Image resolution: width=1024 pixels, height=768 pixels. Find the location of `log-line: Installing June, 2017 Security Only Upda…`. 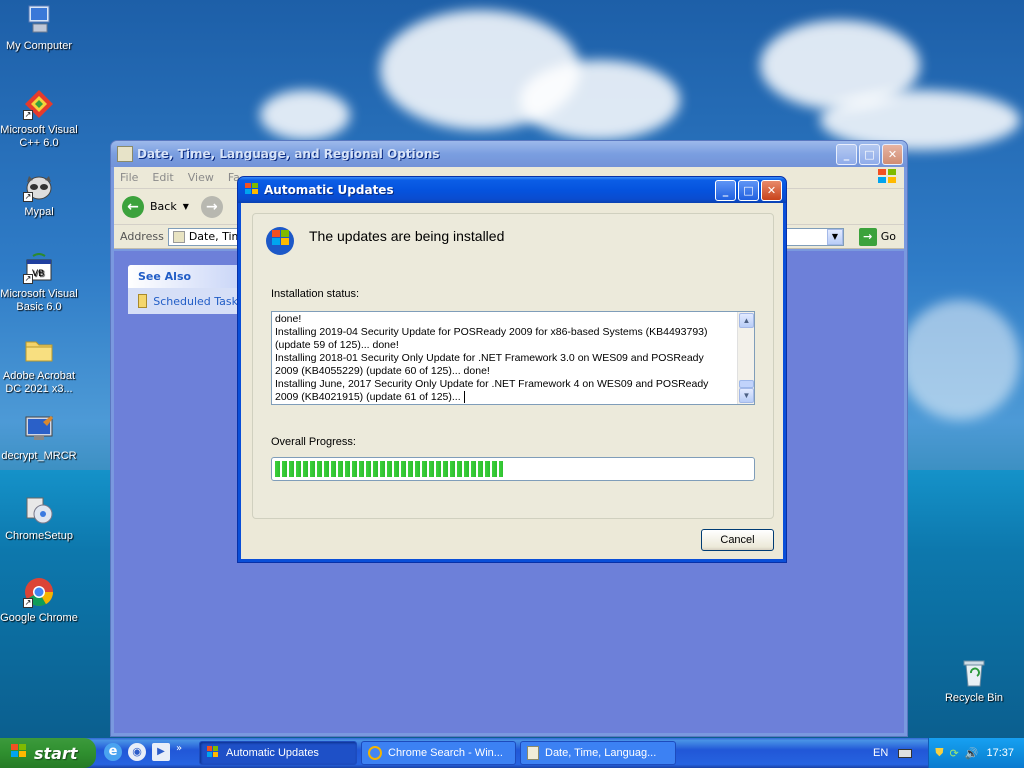

log-line: Installing June, 2017 Security Only Upda… is located at coordinates (492, 384).